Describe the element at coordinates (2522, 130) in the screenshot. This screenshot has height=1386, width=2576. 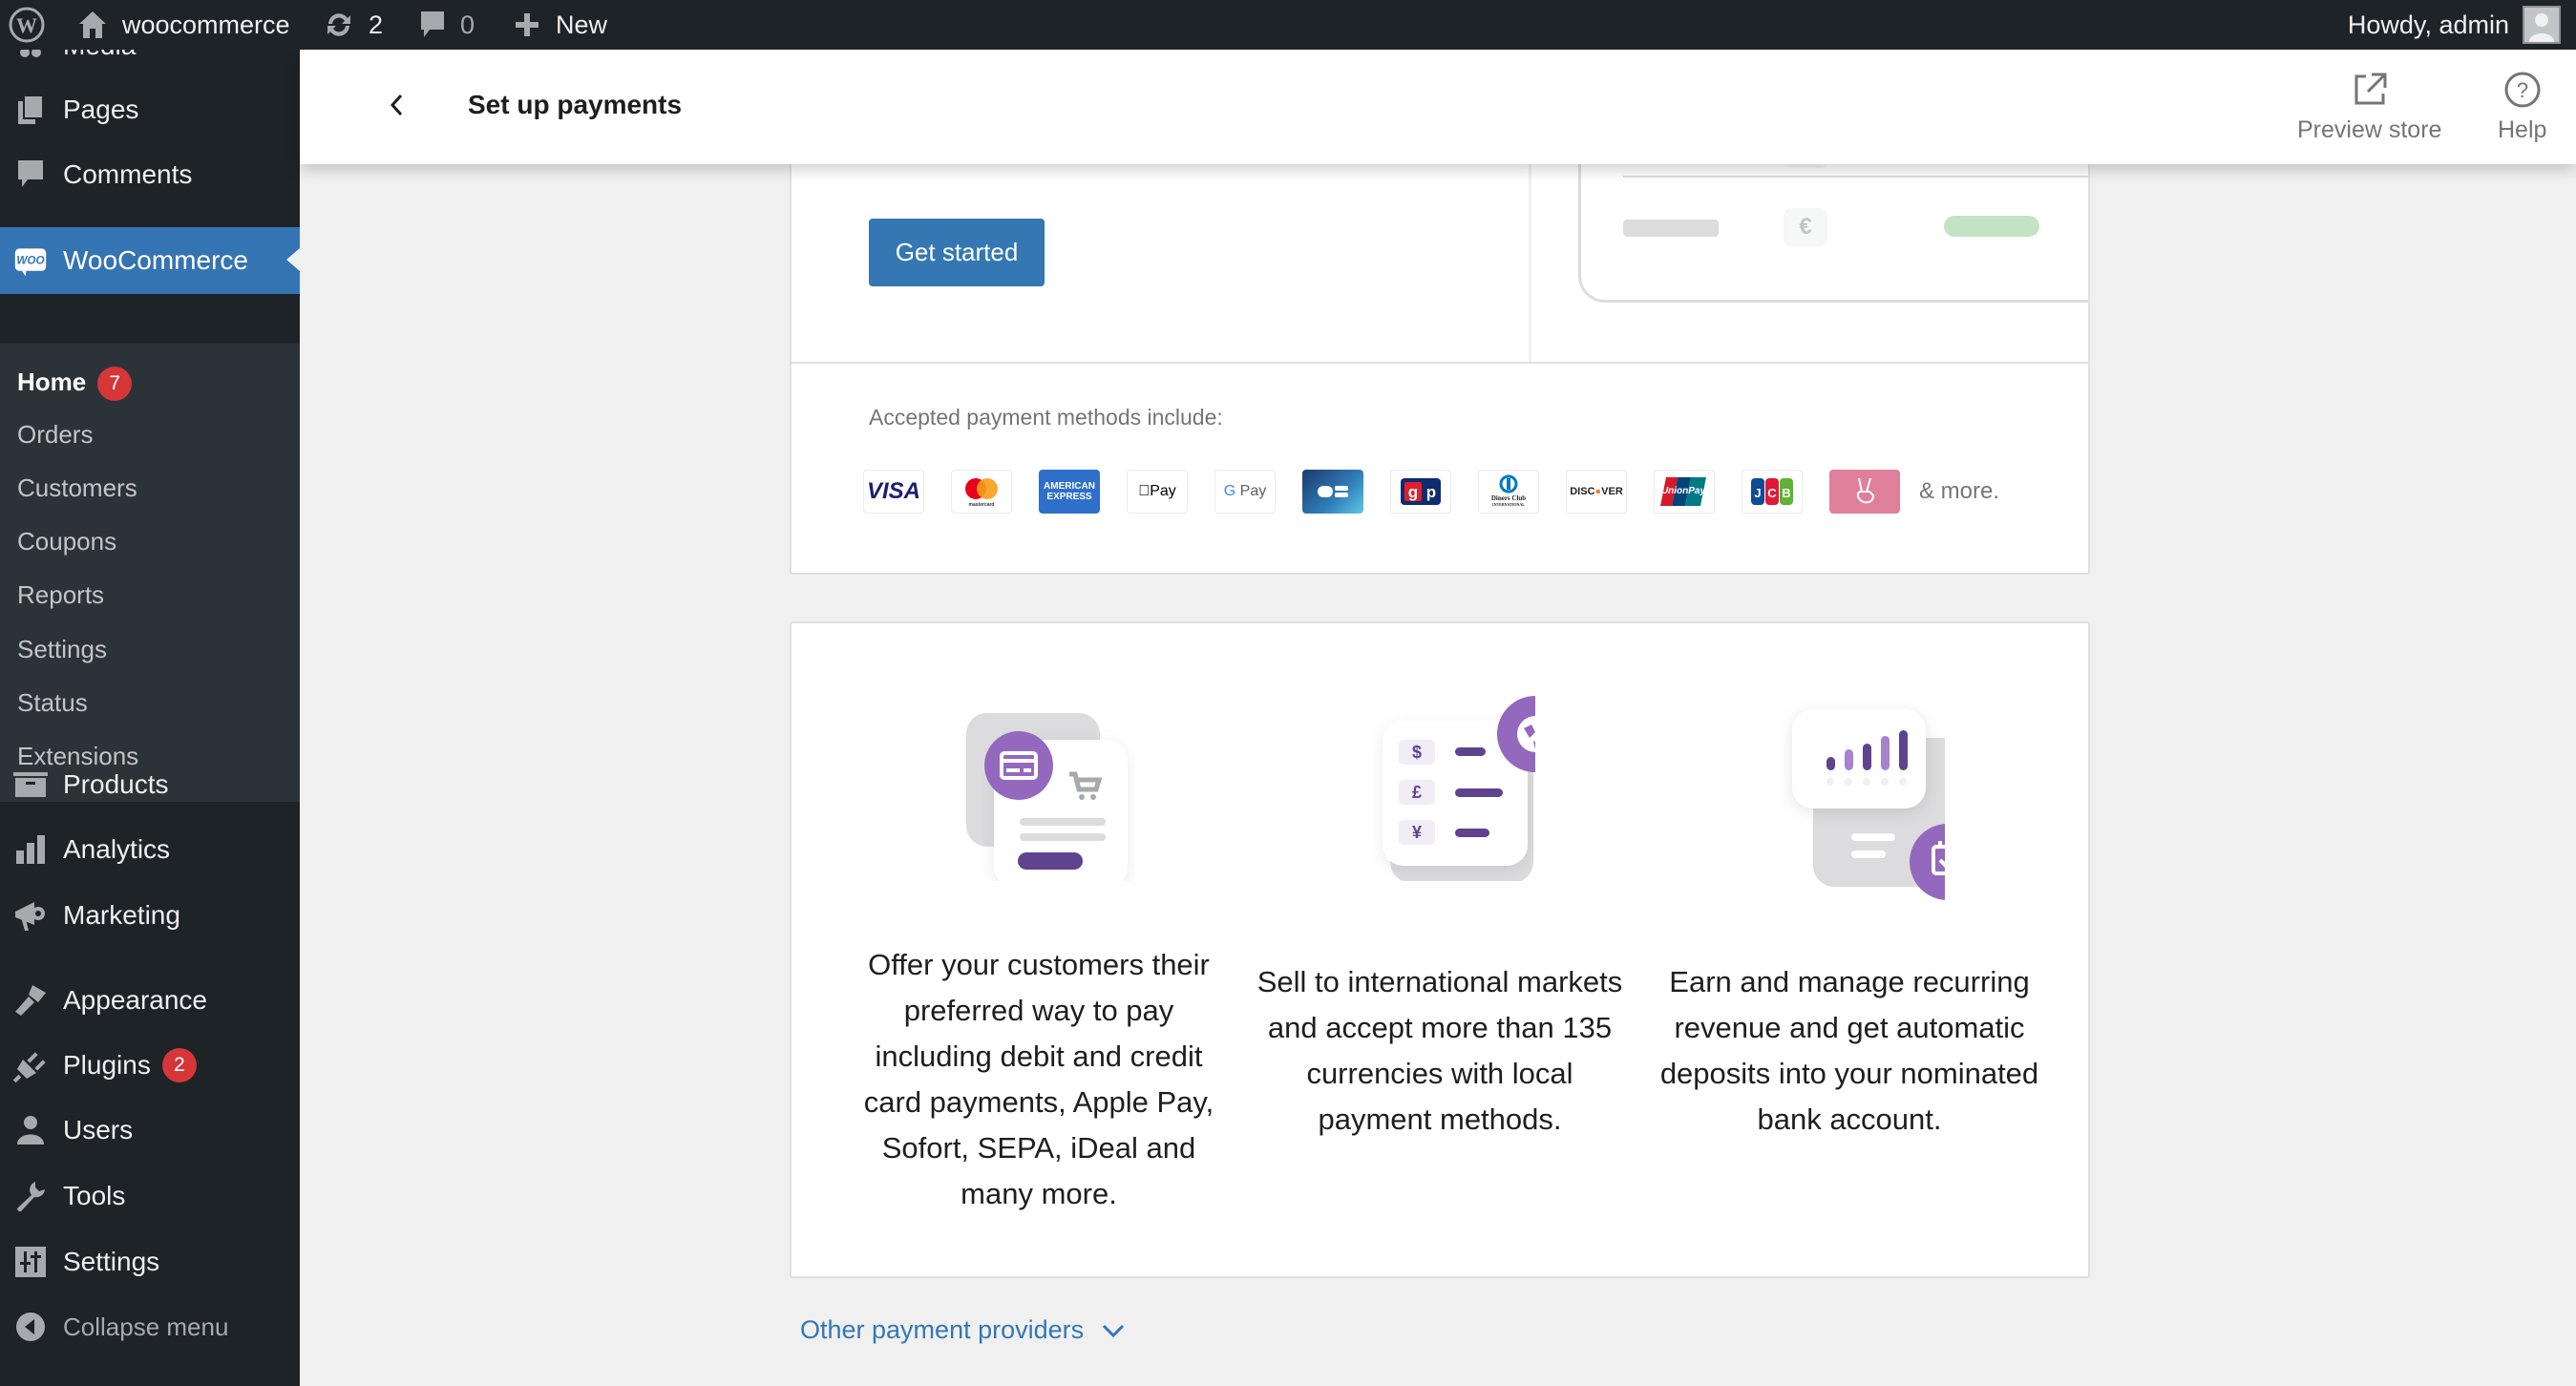
I see `help-label: Help` at that location.